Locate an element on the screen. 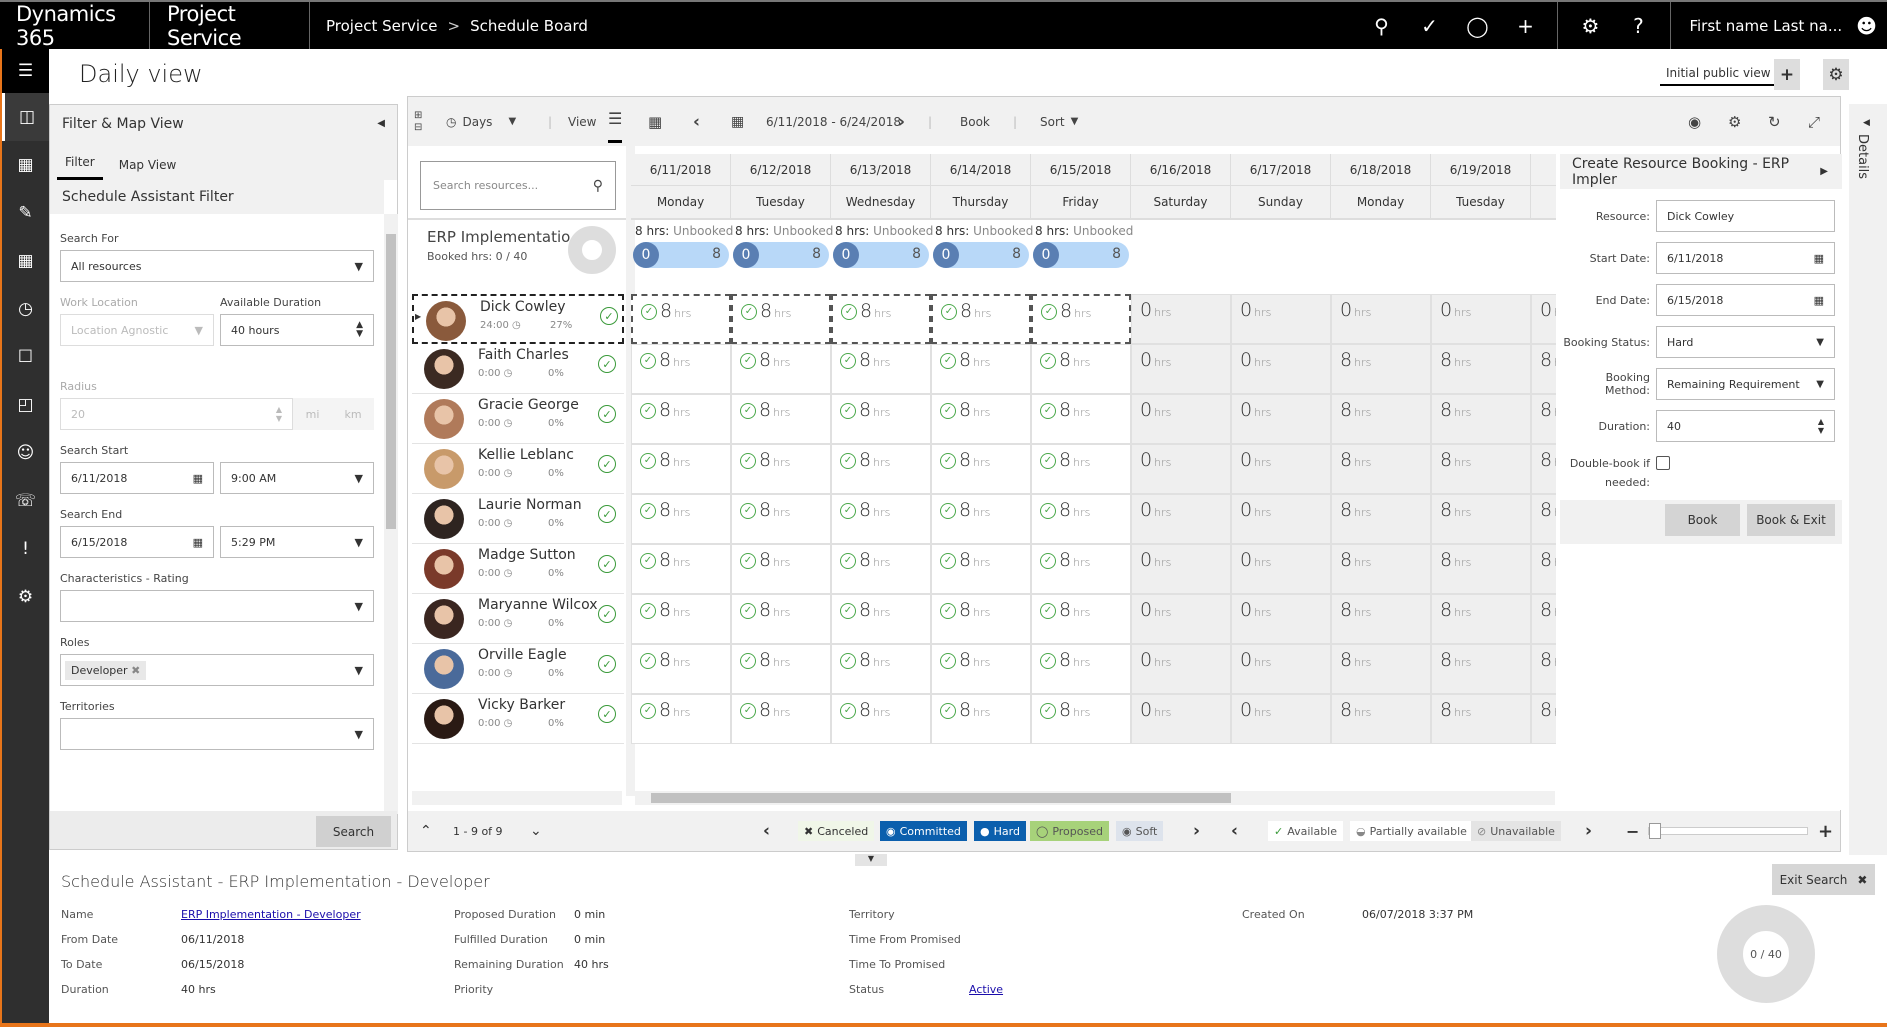 This screenshot has width=1887, height=1027. gear-icon: ⚙ is located at coordinates (1734, 121).